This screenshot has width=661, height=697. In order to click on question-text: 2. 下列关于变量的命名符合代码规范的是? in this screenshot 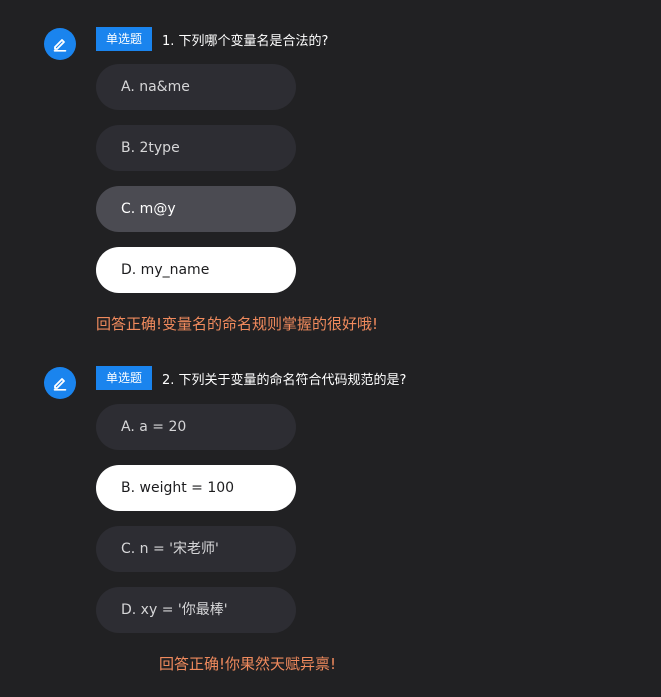, I will do `click(284, 380)`.